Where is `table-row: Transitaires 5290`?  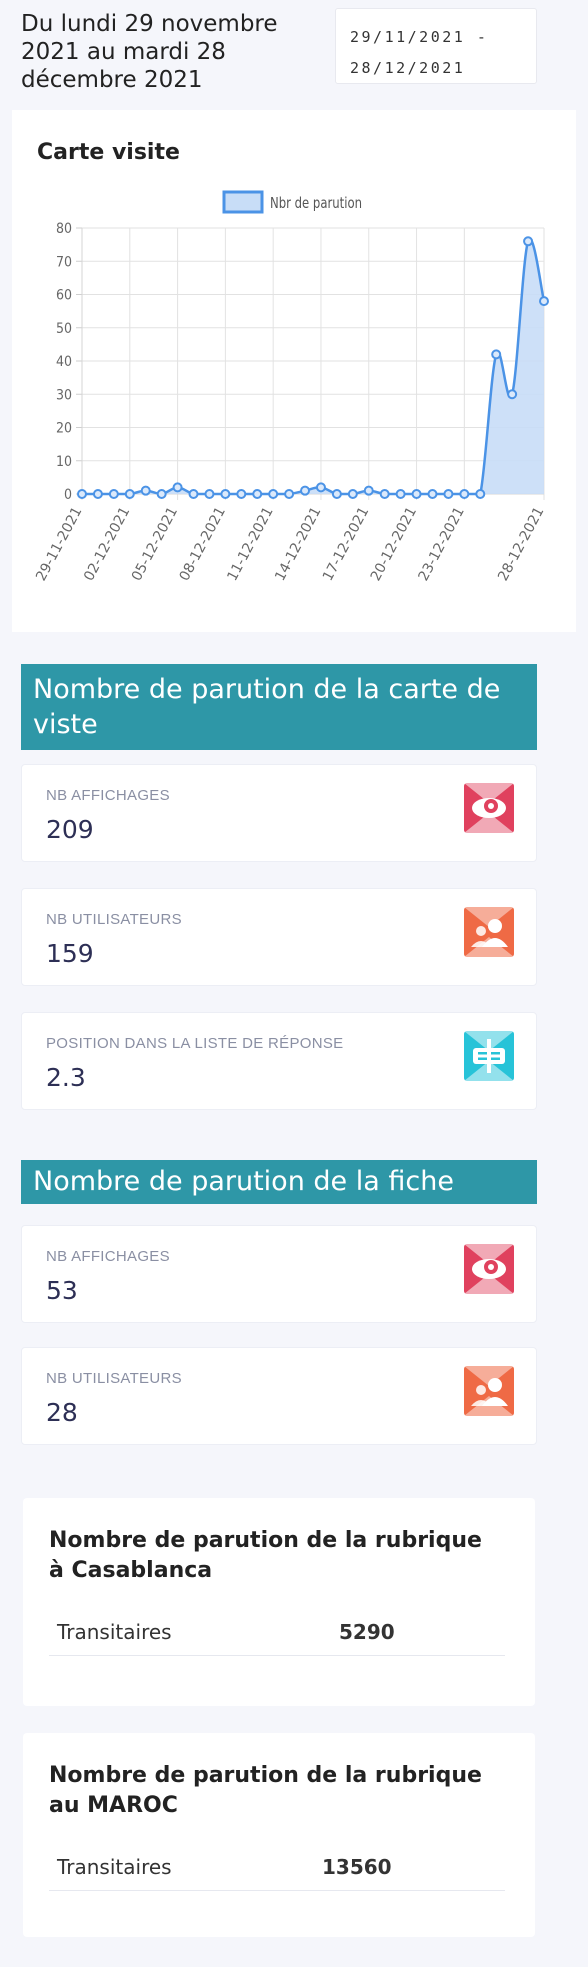 table-row: Transitaires 5290 is located at coordinates (277, 1632).